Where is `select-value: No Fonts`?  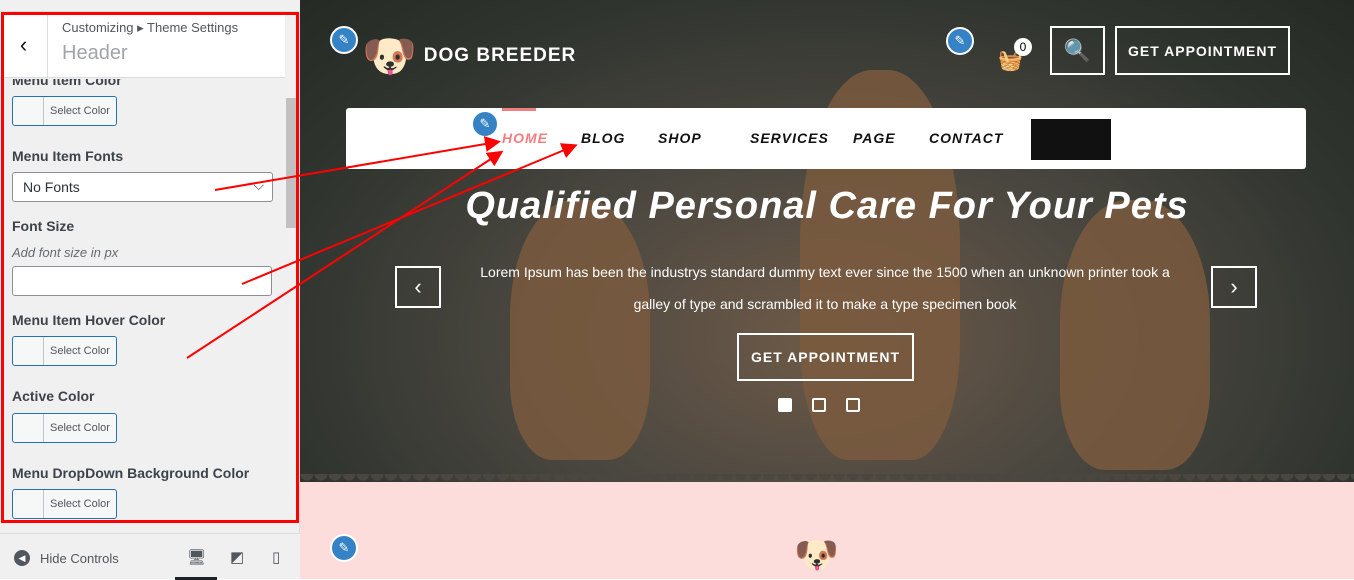
select-value: No Fonts is located at coordinates (51, 187).